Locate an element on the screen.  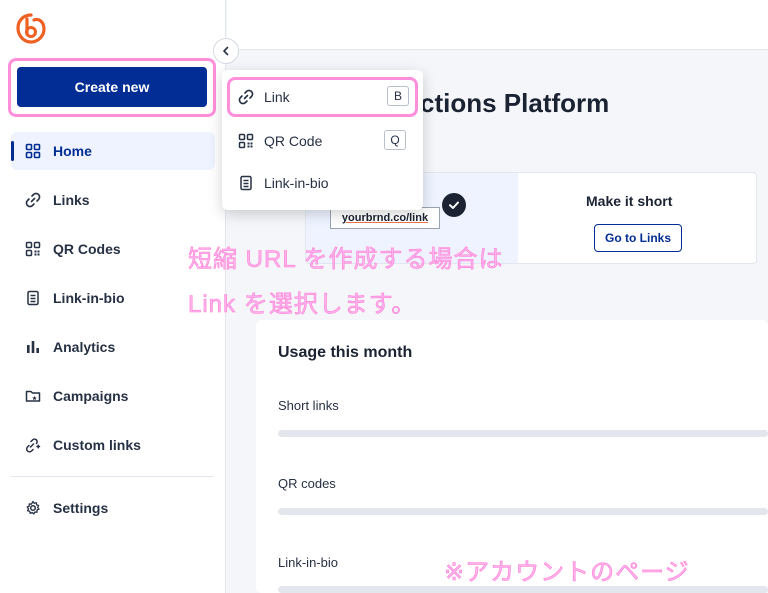
sidebar-item-link-in-bio: Link-in-bio is located at coordinates (113, 298).